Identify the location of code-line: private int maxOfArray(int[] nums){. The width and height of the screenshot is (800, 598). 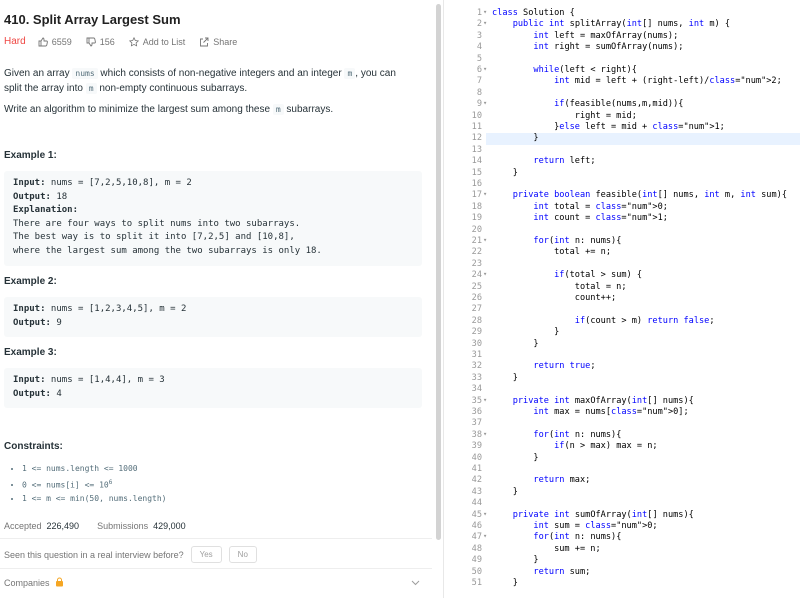
(593, 401).